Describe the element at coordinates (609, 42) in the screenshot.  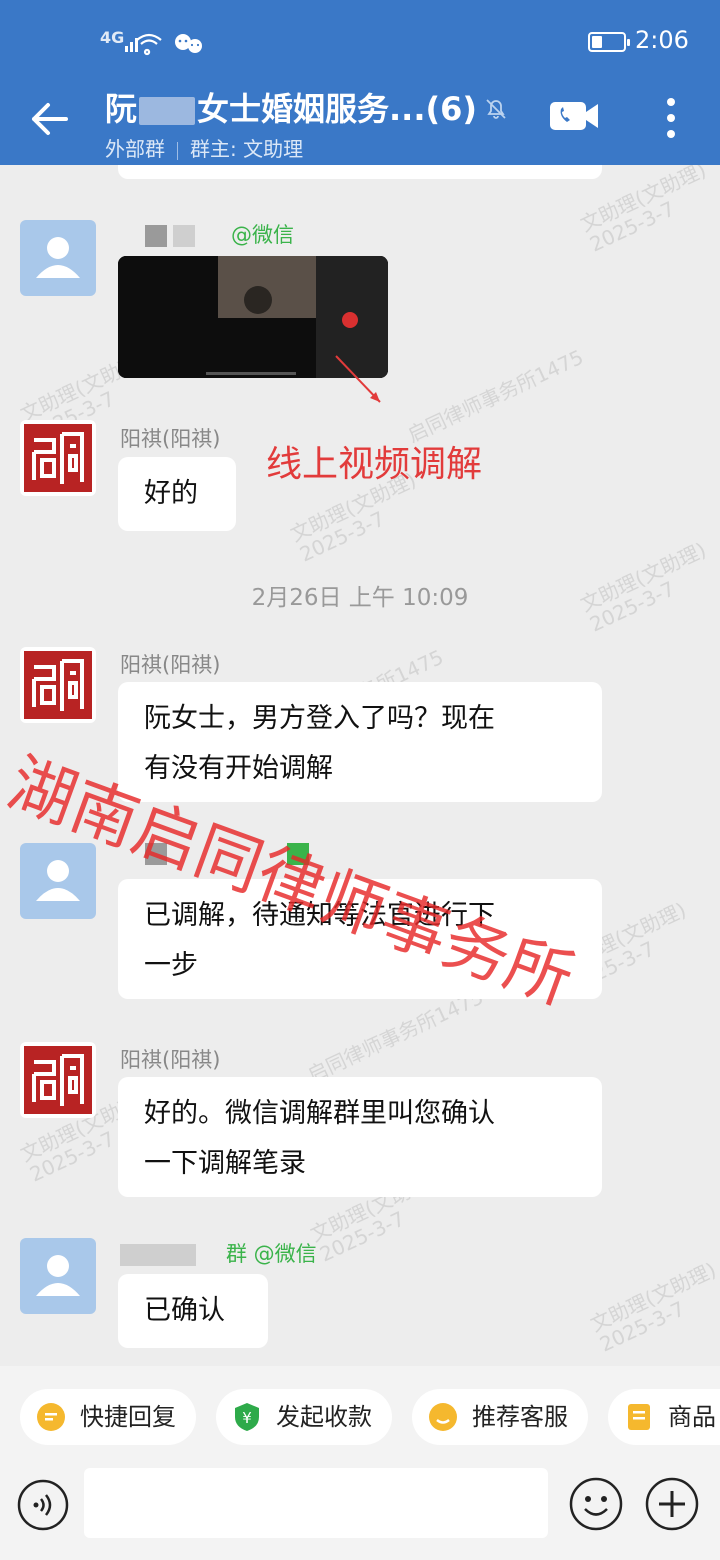
I see `battery-icon` at that location.